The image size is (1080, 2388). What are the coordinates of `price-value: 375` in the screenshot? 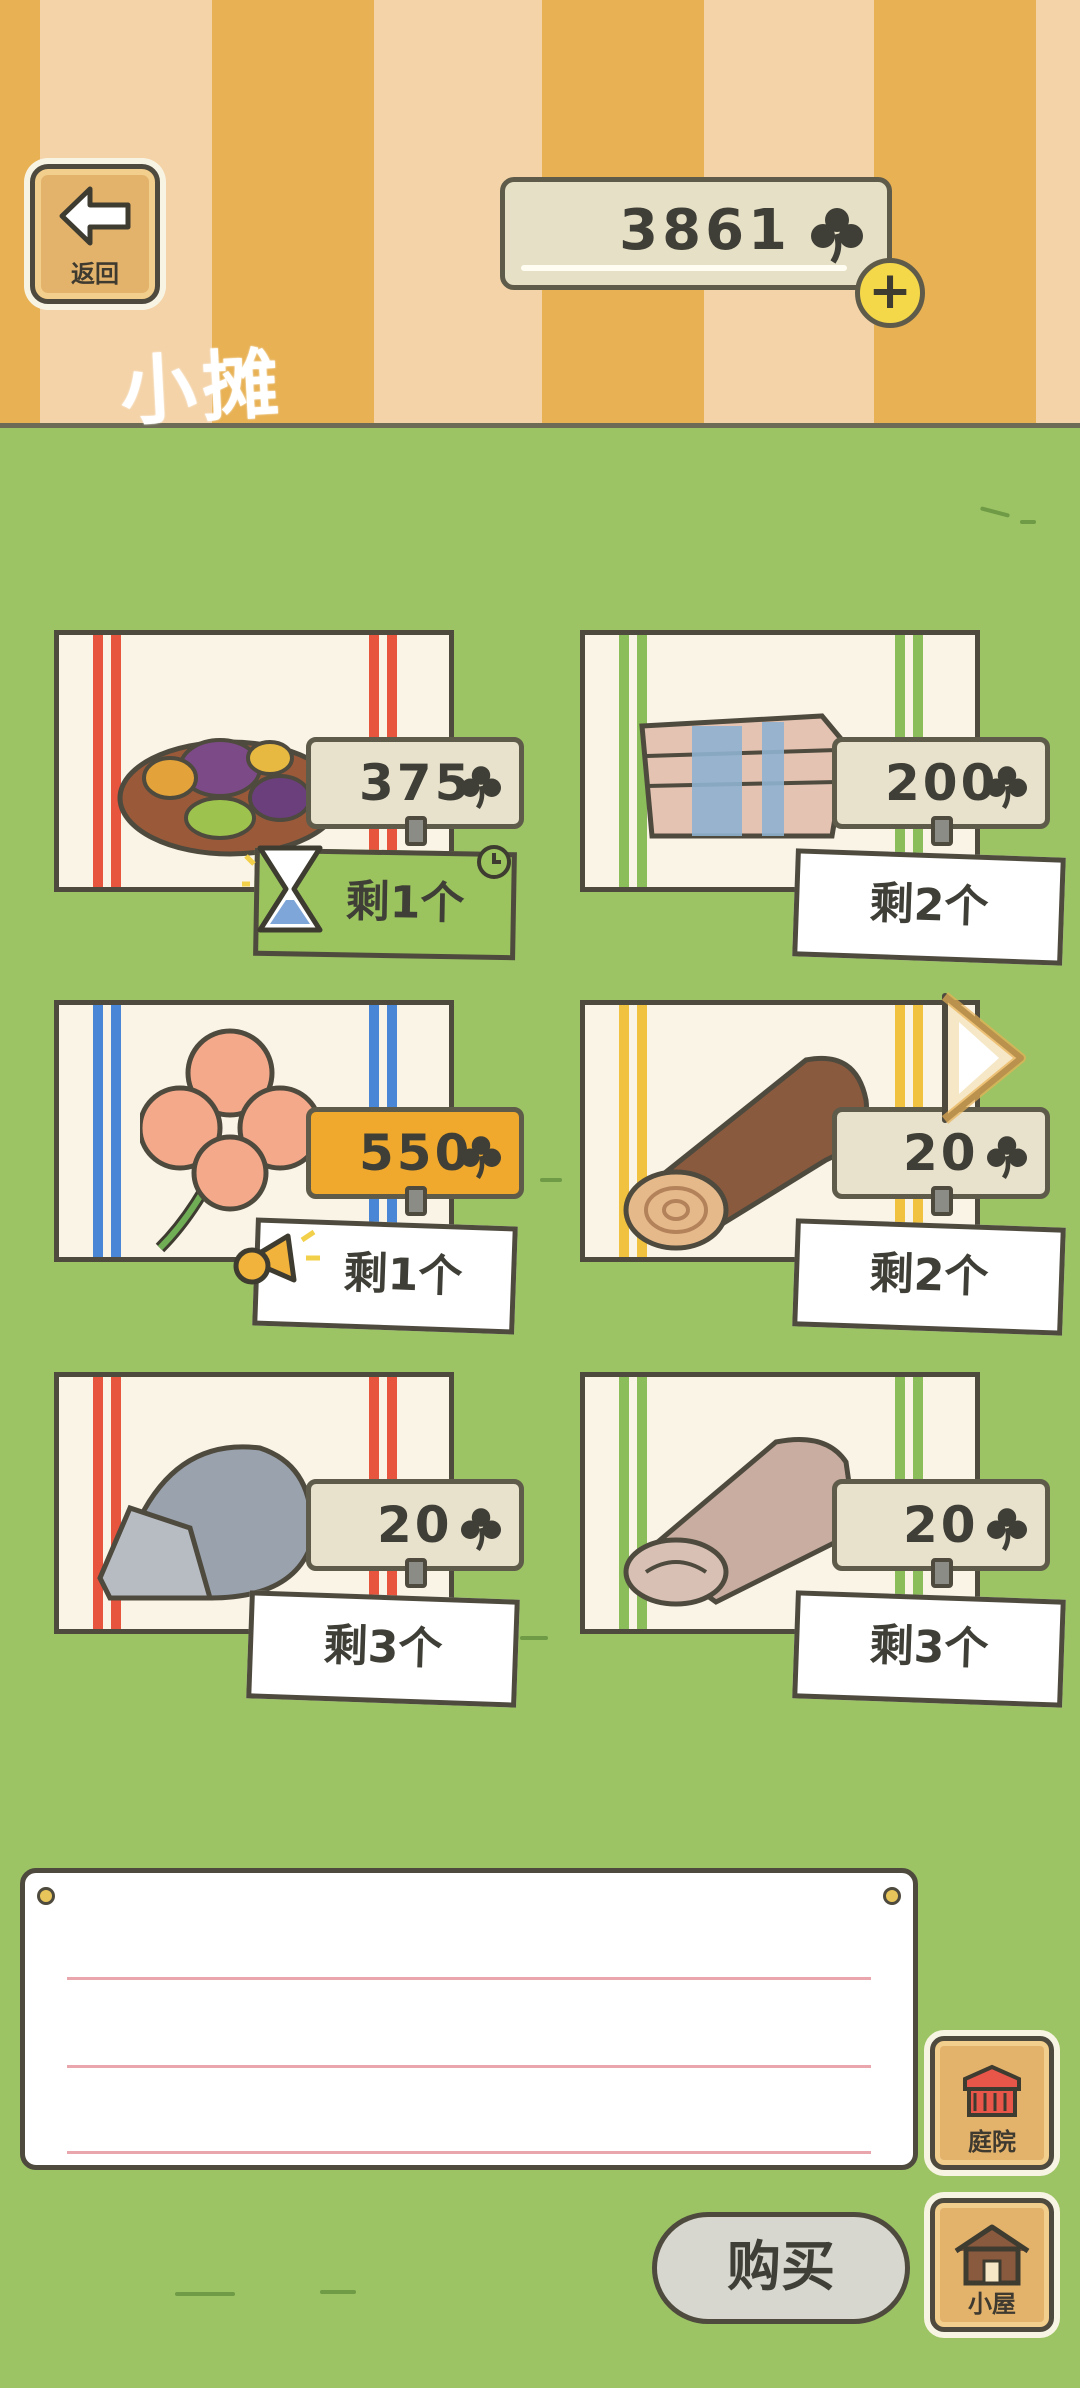 It's located at (416, 783).